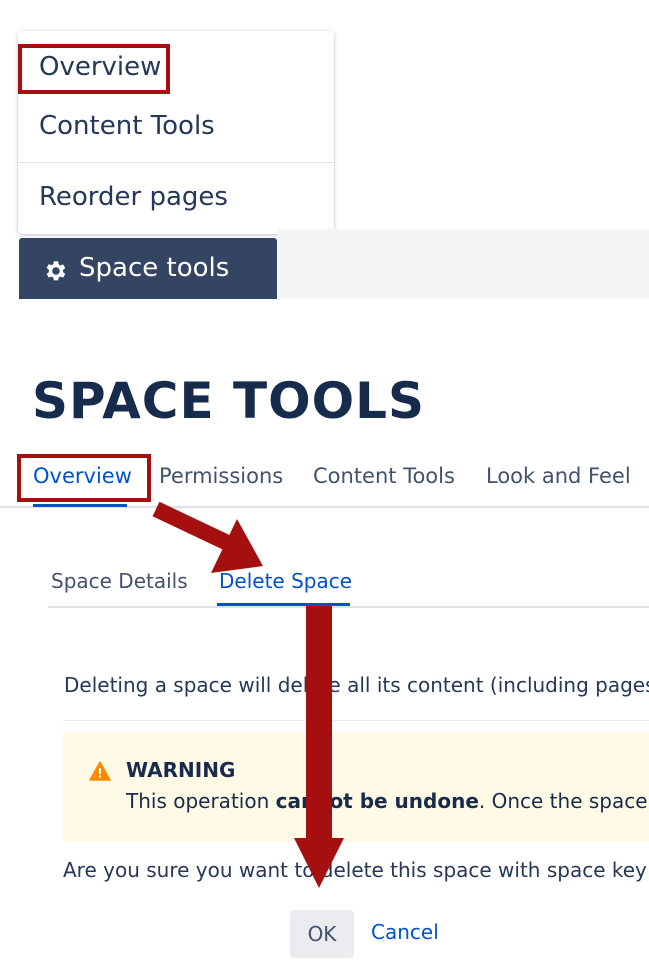 This screenshot has width=649, height=970. Describe the element at coordinates (558, 476) in the screenshot. I see `tab-look-and-feel: Look and Feel` at that location.